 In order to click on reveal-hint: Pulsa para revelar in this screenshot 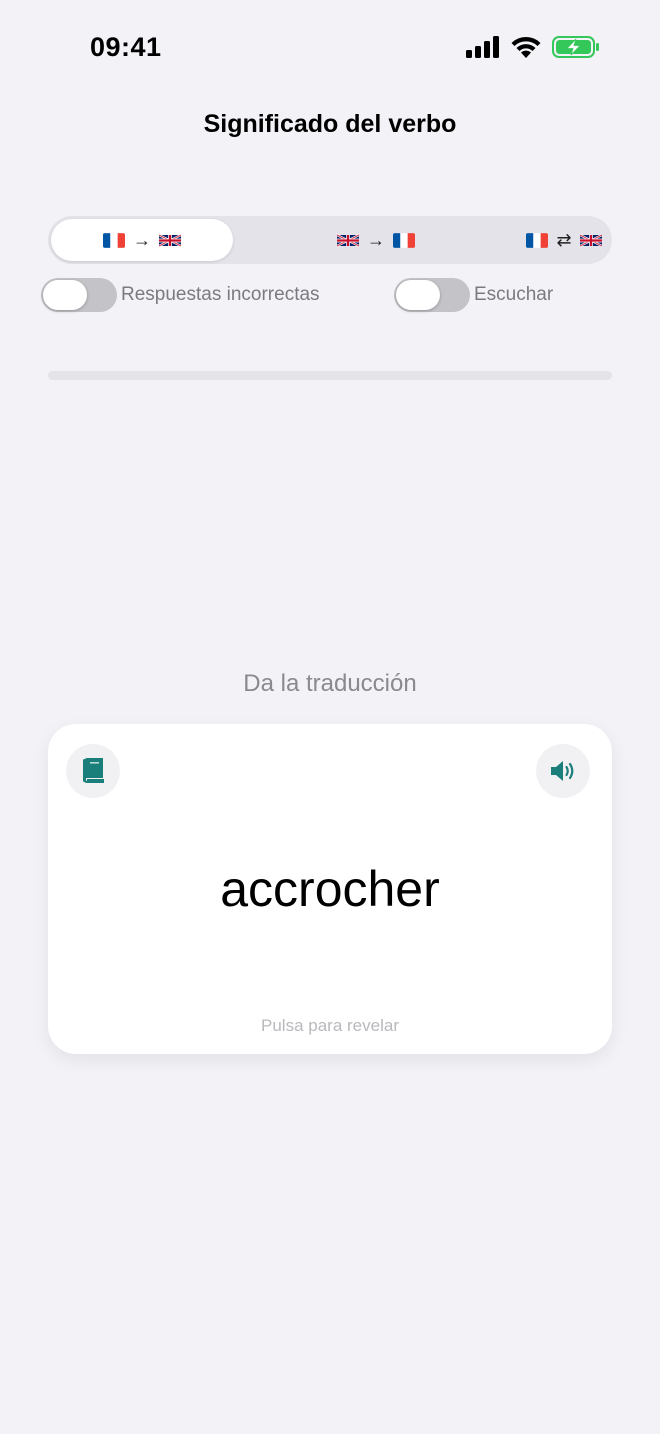, I will do `click(330, 1025)`.